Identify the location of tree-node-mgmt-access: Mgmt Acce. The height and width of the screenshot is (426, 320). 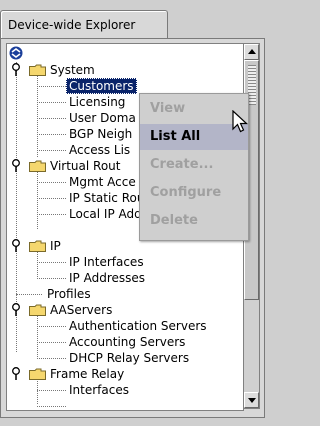
(102, 182).